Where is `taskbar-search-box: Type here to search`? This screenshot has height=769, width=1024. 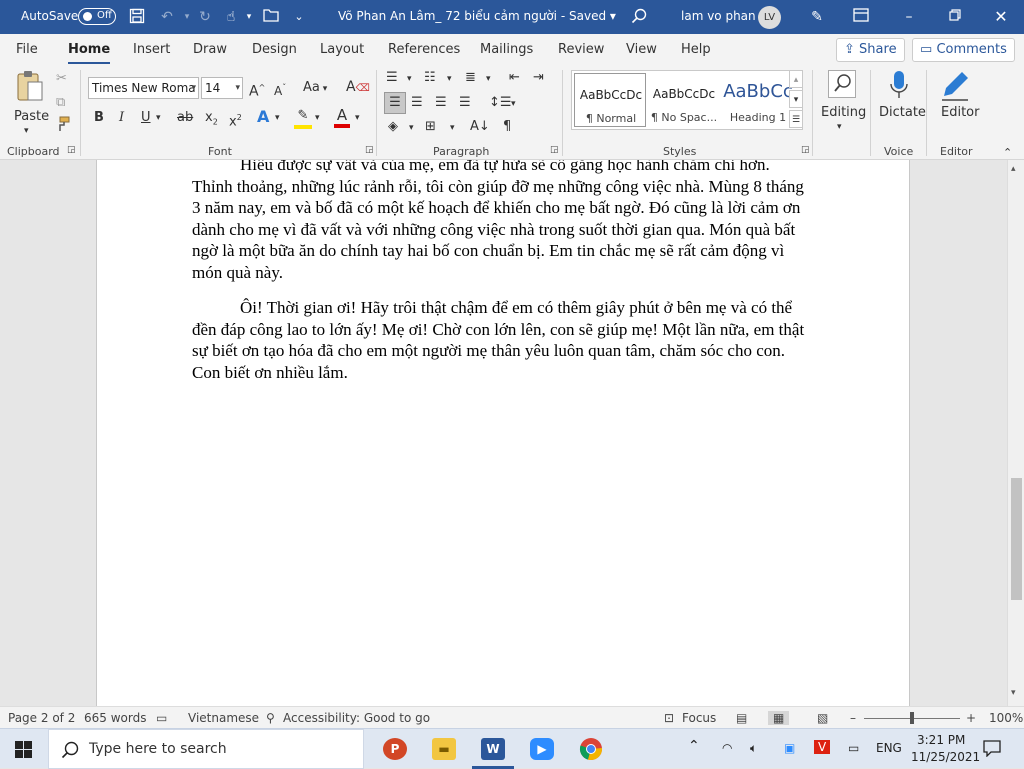 taskbar-search-box: Type here to search is located at coordinates (206, 749).